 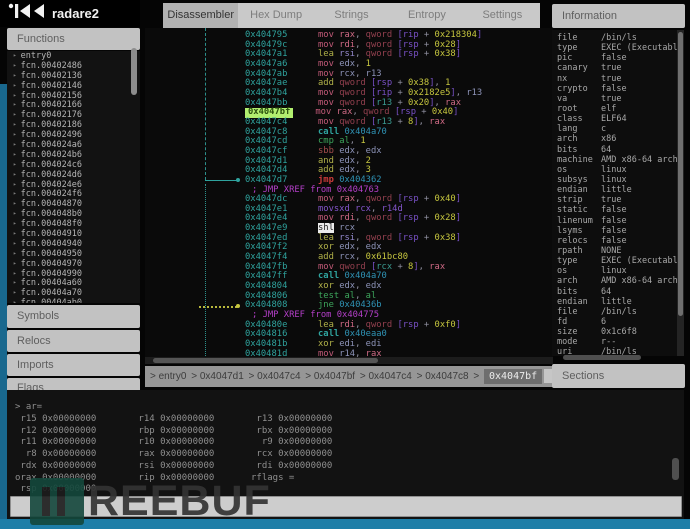 I want to click on info-value: true, so click(x=611, y=68).